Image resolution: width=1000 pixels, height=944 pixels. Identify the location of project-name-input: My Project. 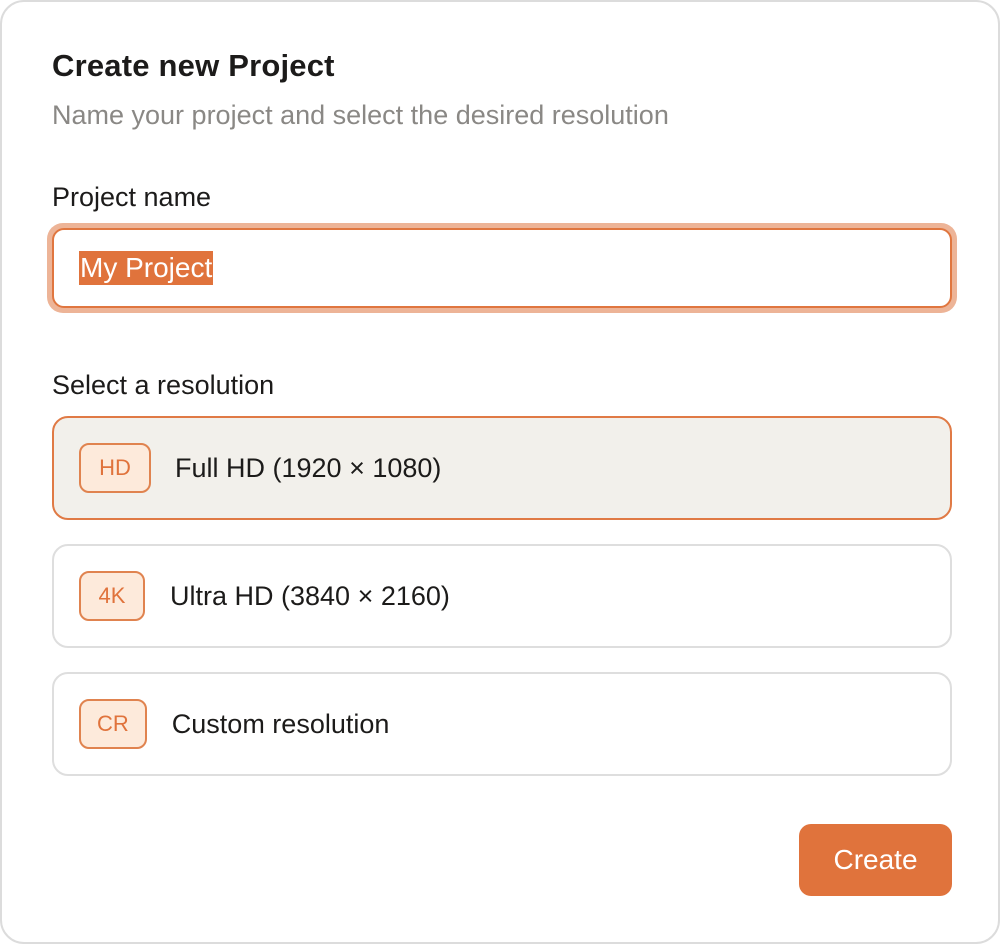
(502, 268).